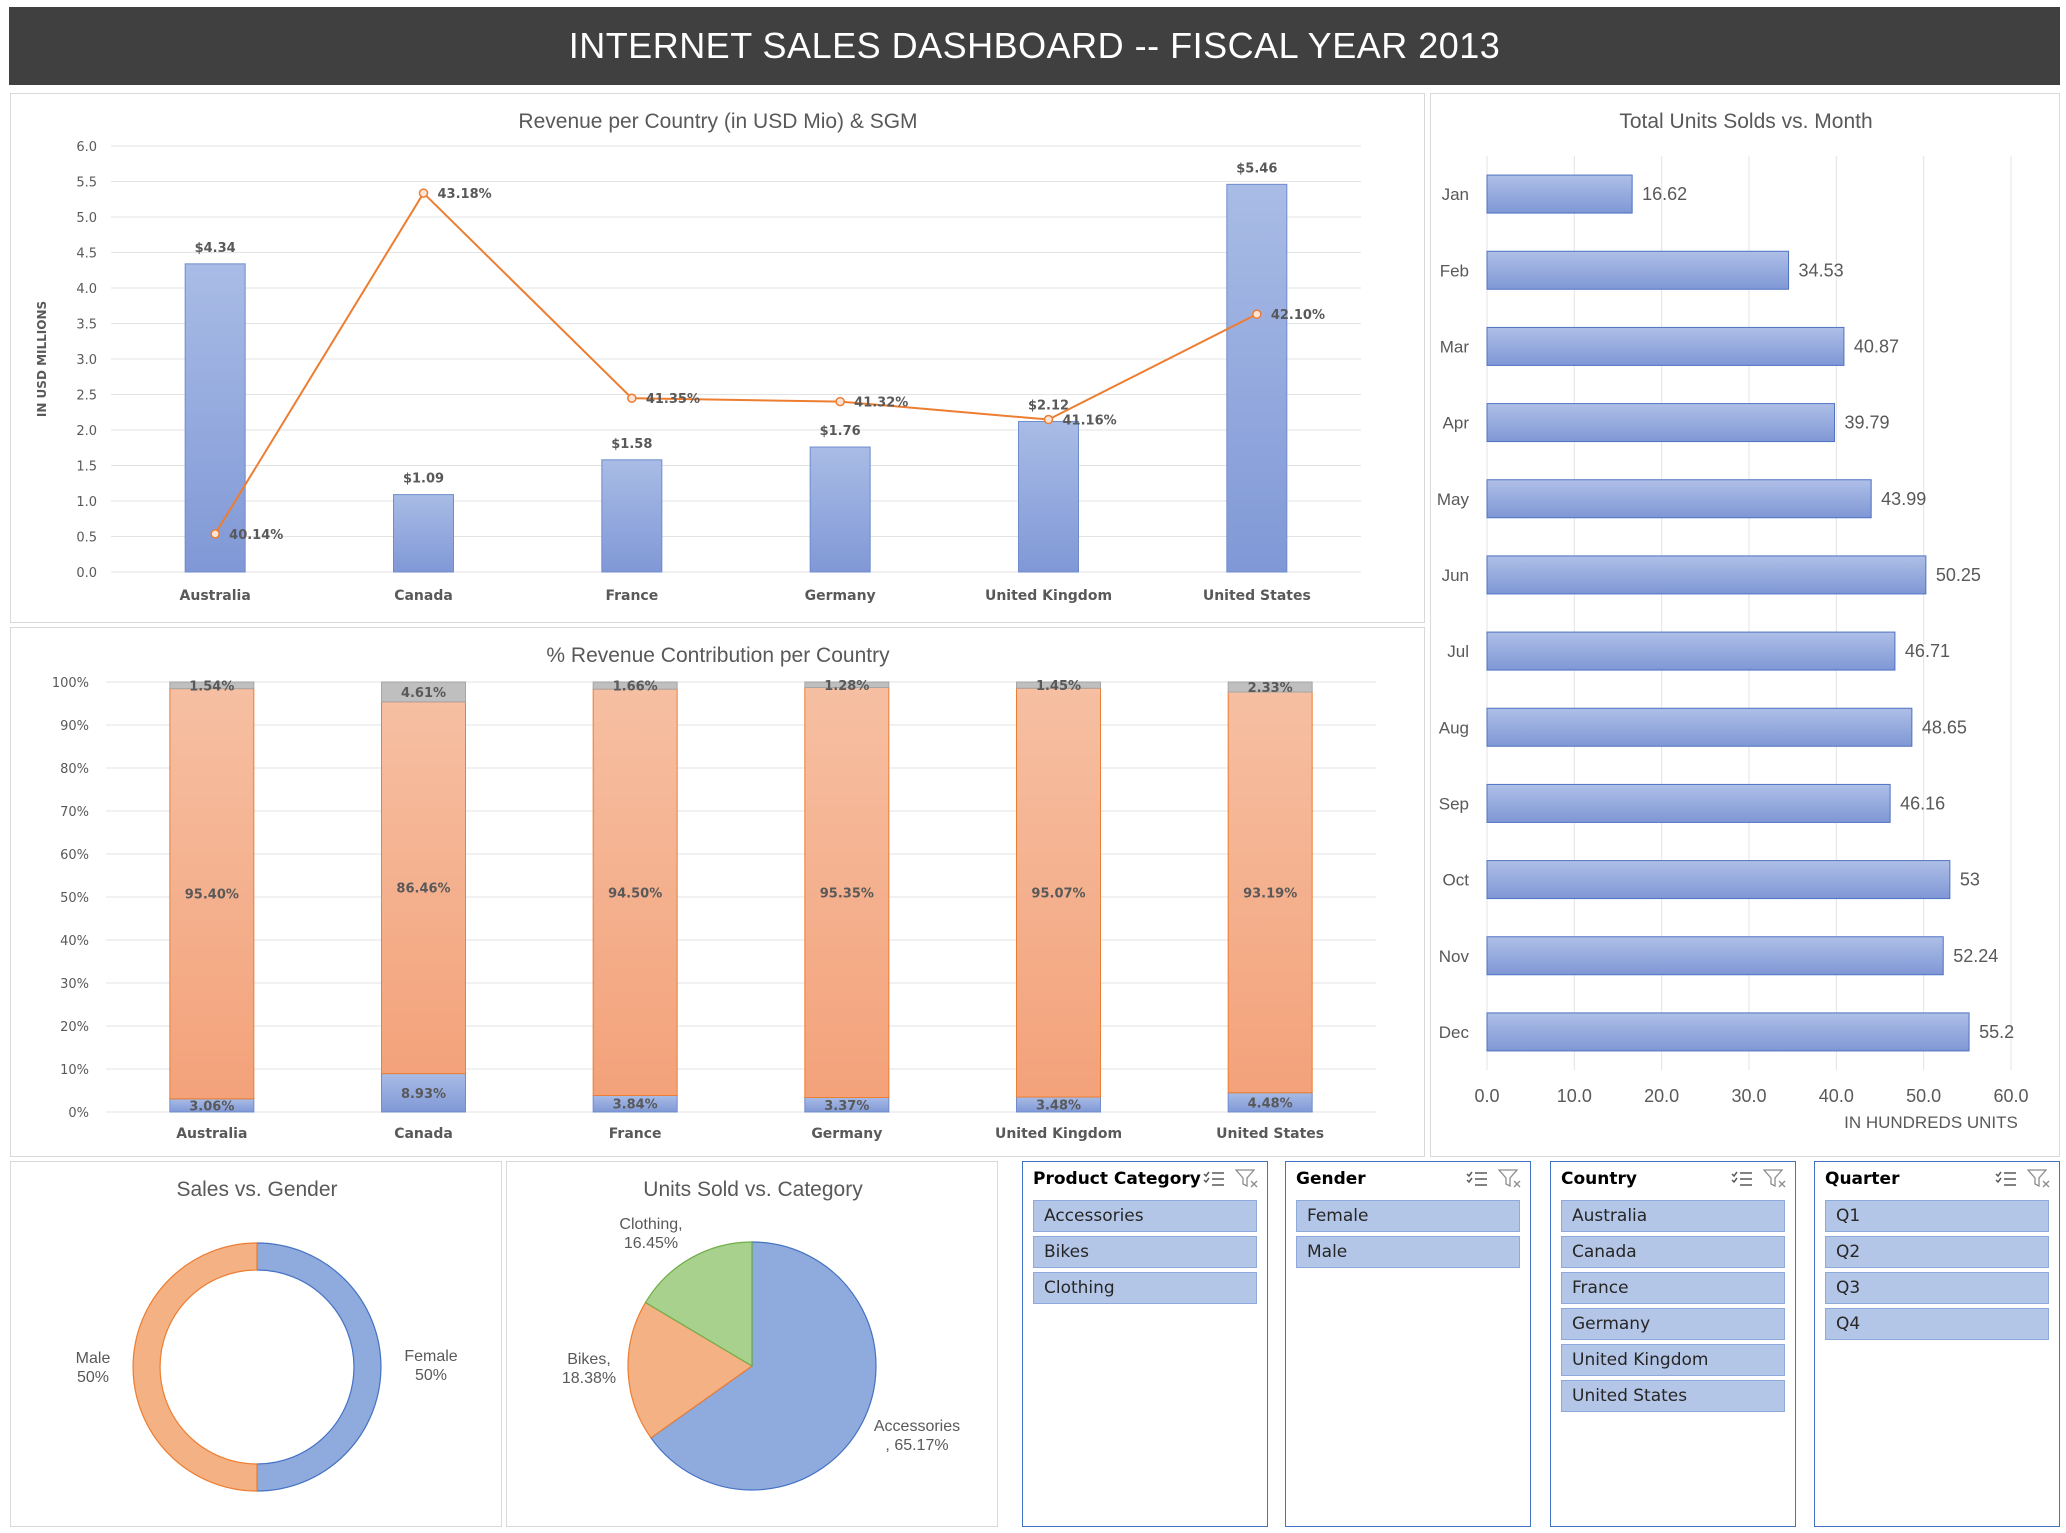 This screenshot has width=2066, height=1533. Describe the element at coordinates (1866, 423) in the screenshot. I see `month-value-label: 39.79` at that location.